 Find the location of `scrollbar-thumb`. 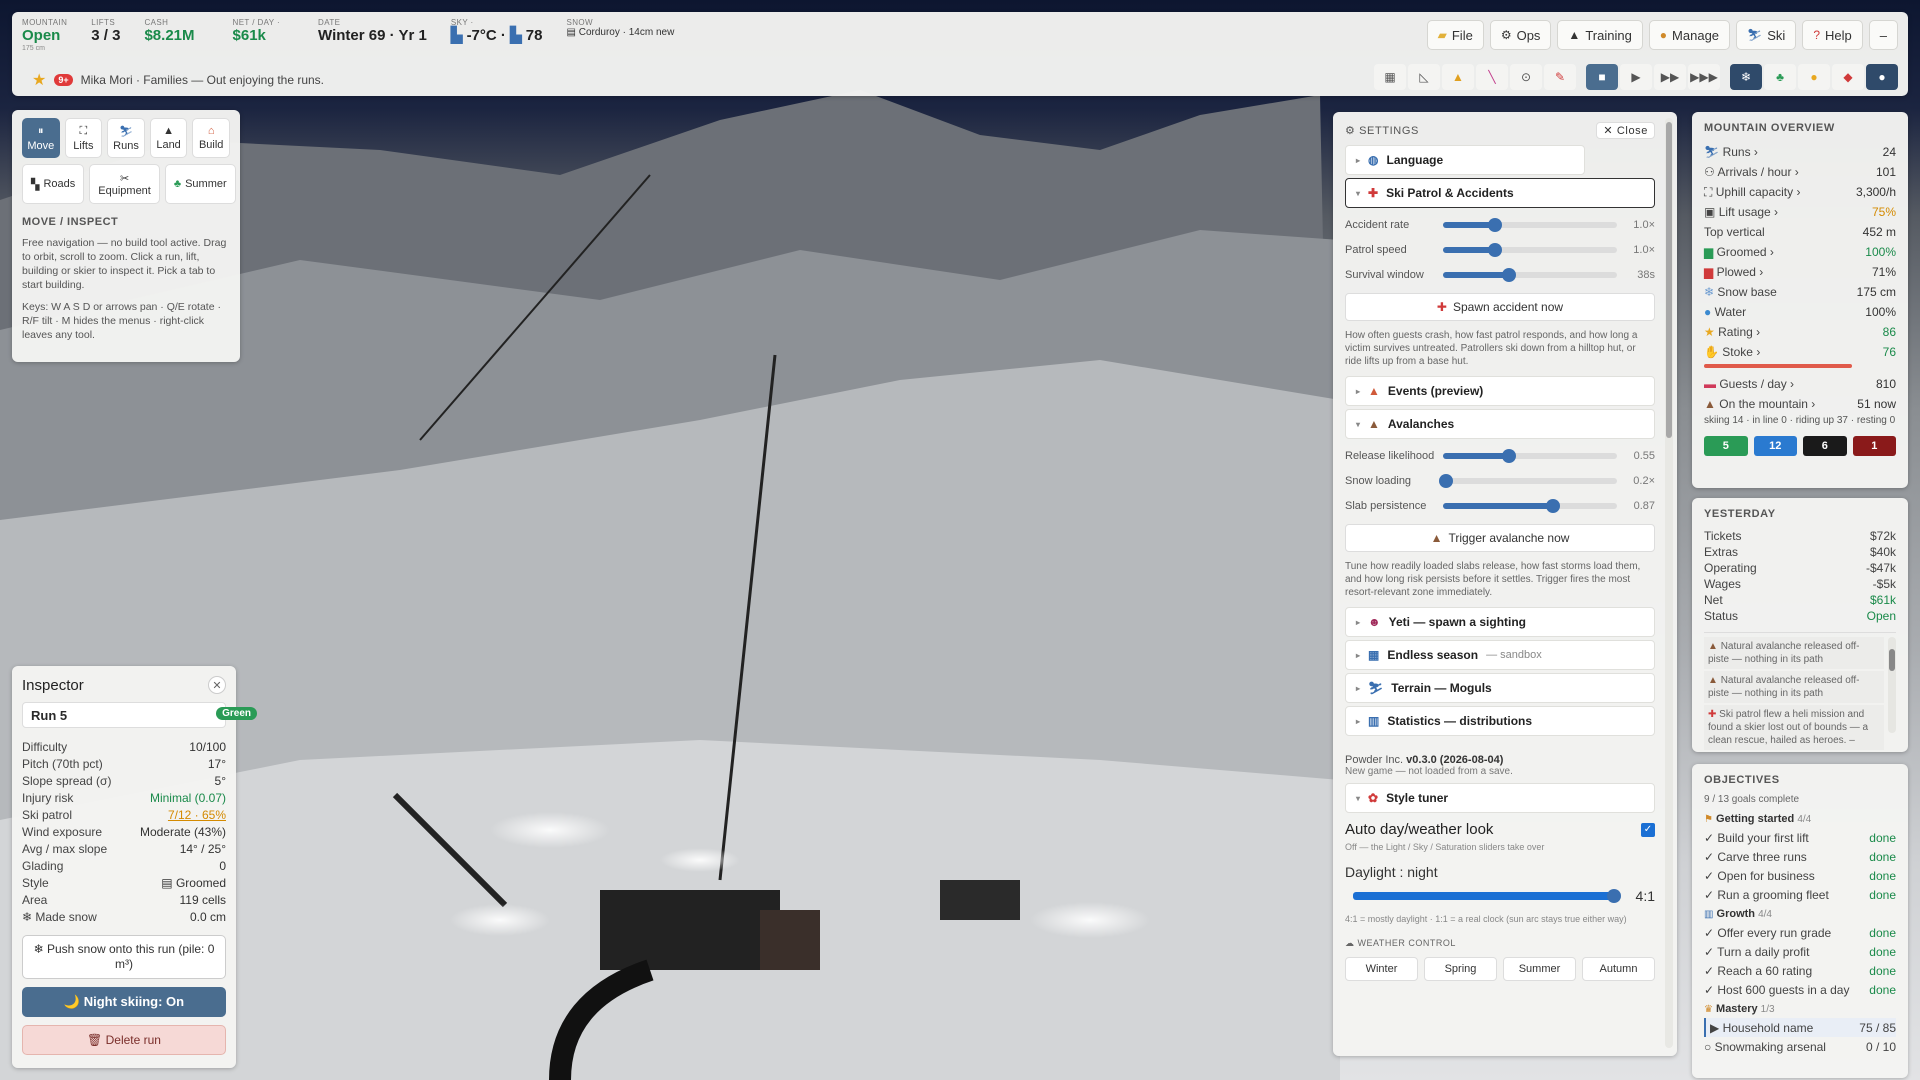

scrollbar-thumb is located at coordinates (1669, 280).